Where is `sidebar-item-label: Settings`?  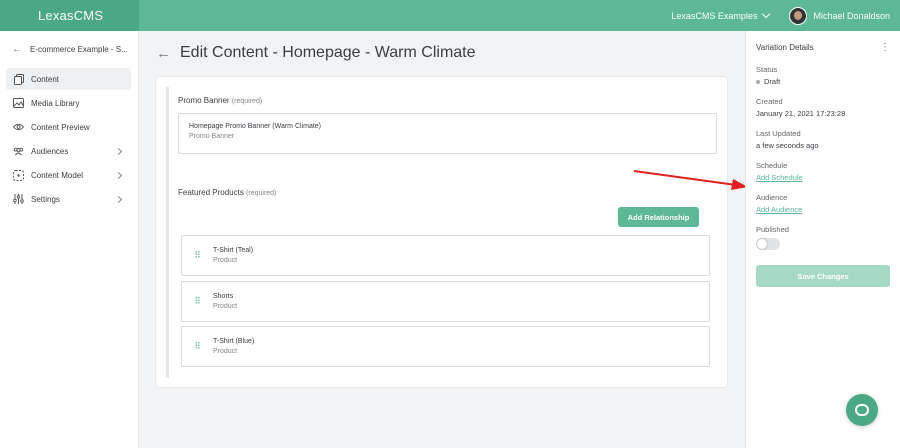 sidebar-item-label: Settings is located at coordinates (45, 199).